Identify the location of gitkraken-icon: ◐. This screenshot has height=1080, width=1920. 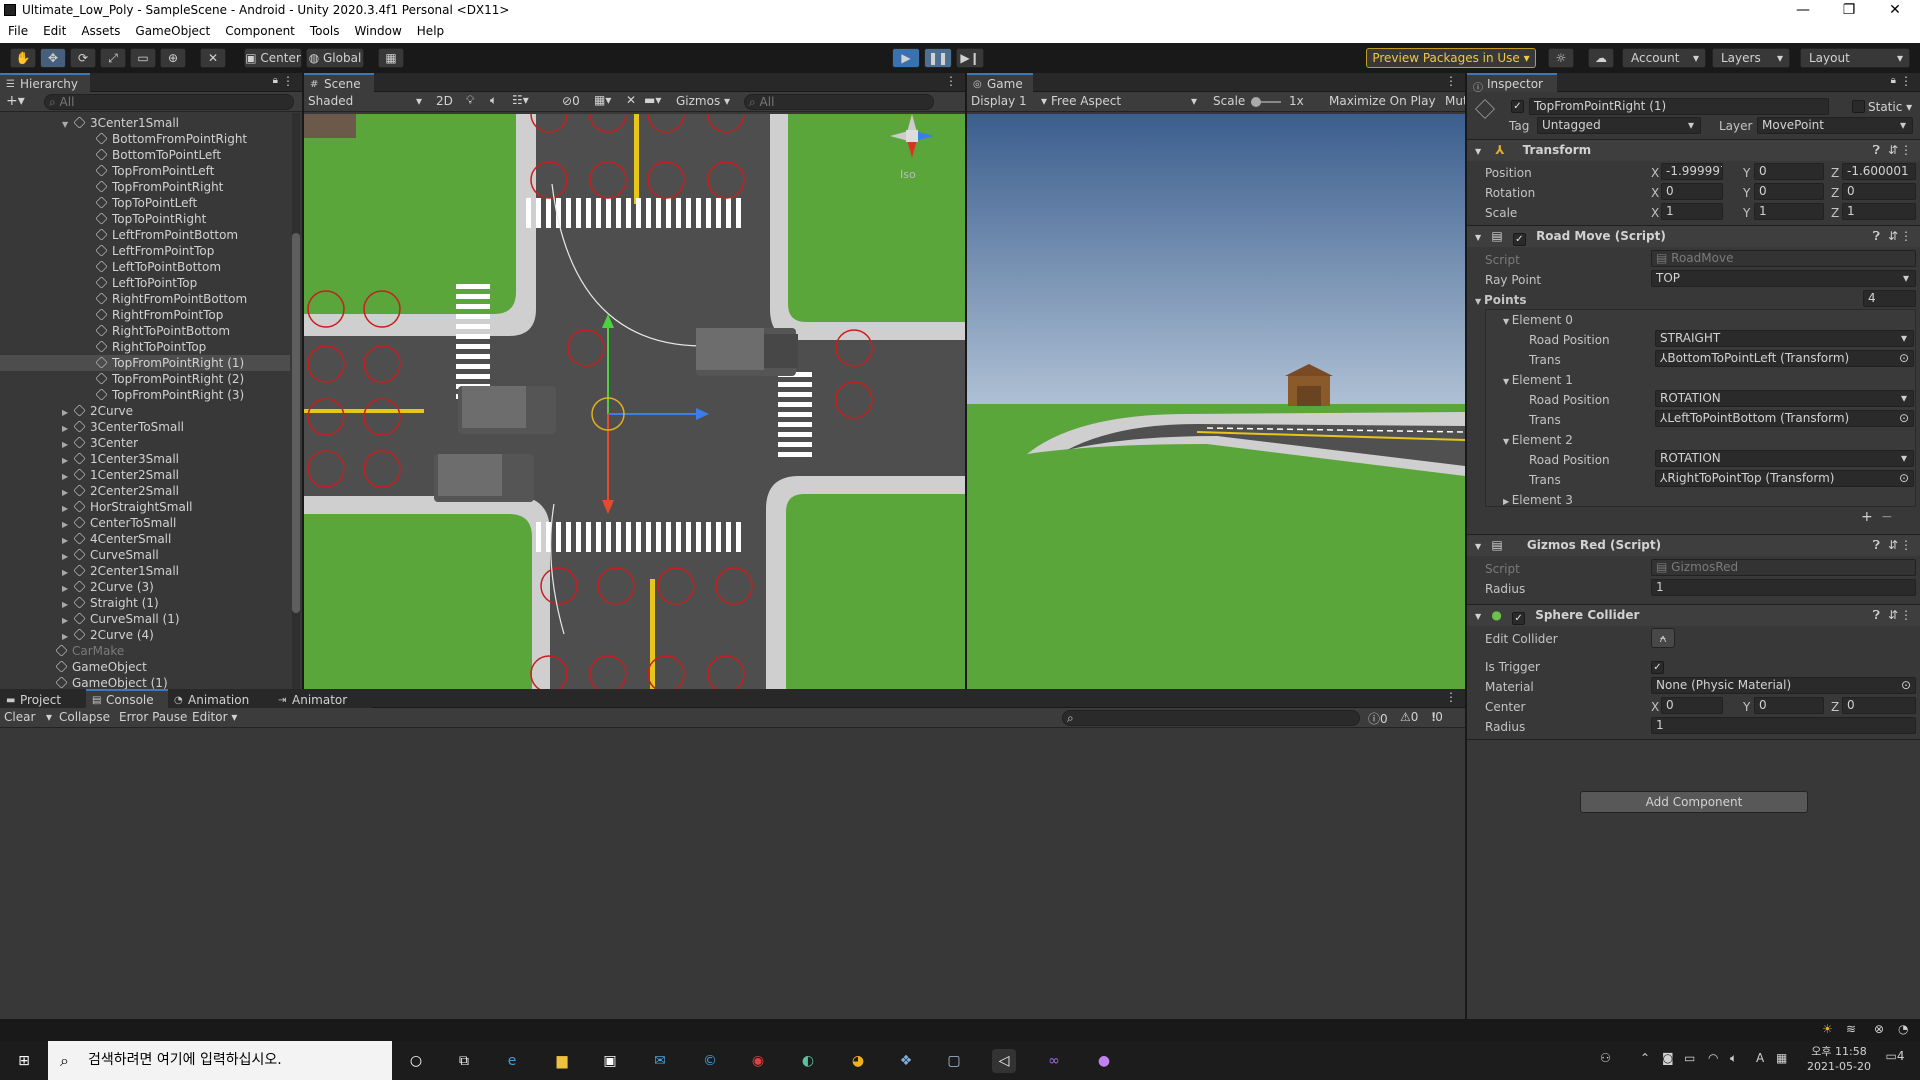
(808, 1061).